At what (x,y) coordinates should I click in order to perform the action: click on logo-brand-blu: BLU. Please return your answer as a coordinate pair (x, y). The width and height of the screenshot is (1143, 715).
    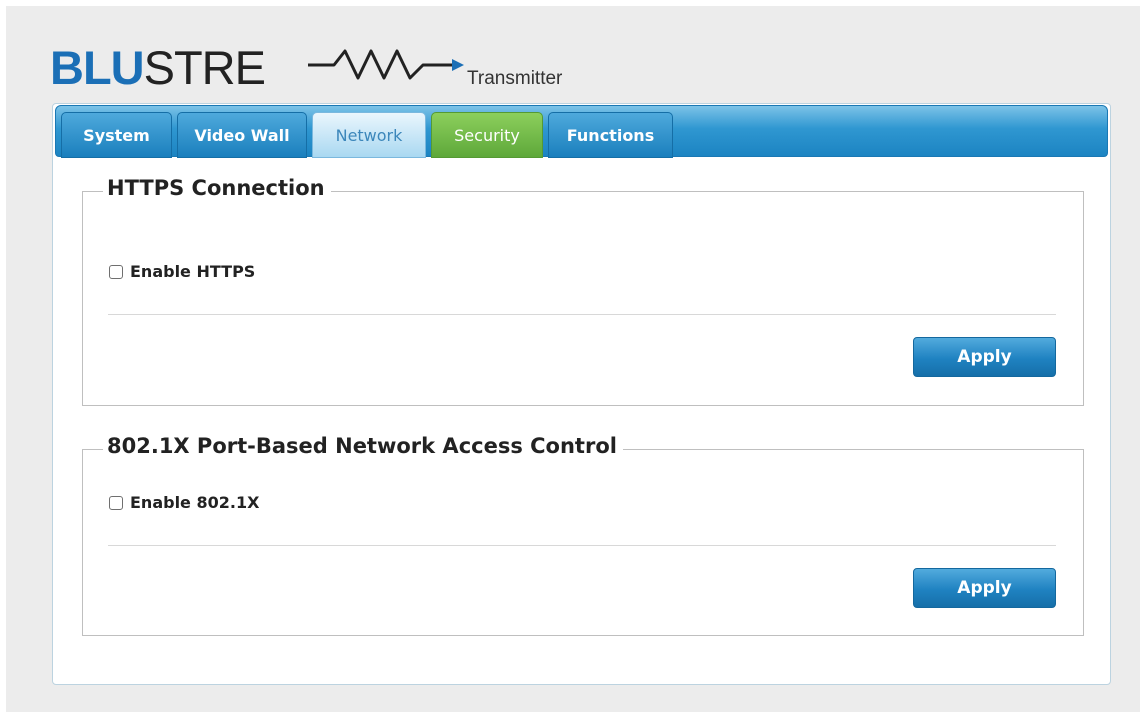
    Looking at the image, I should click on (97, 67).